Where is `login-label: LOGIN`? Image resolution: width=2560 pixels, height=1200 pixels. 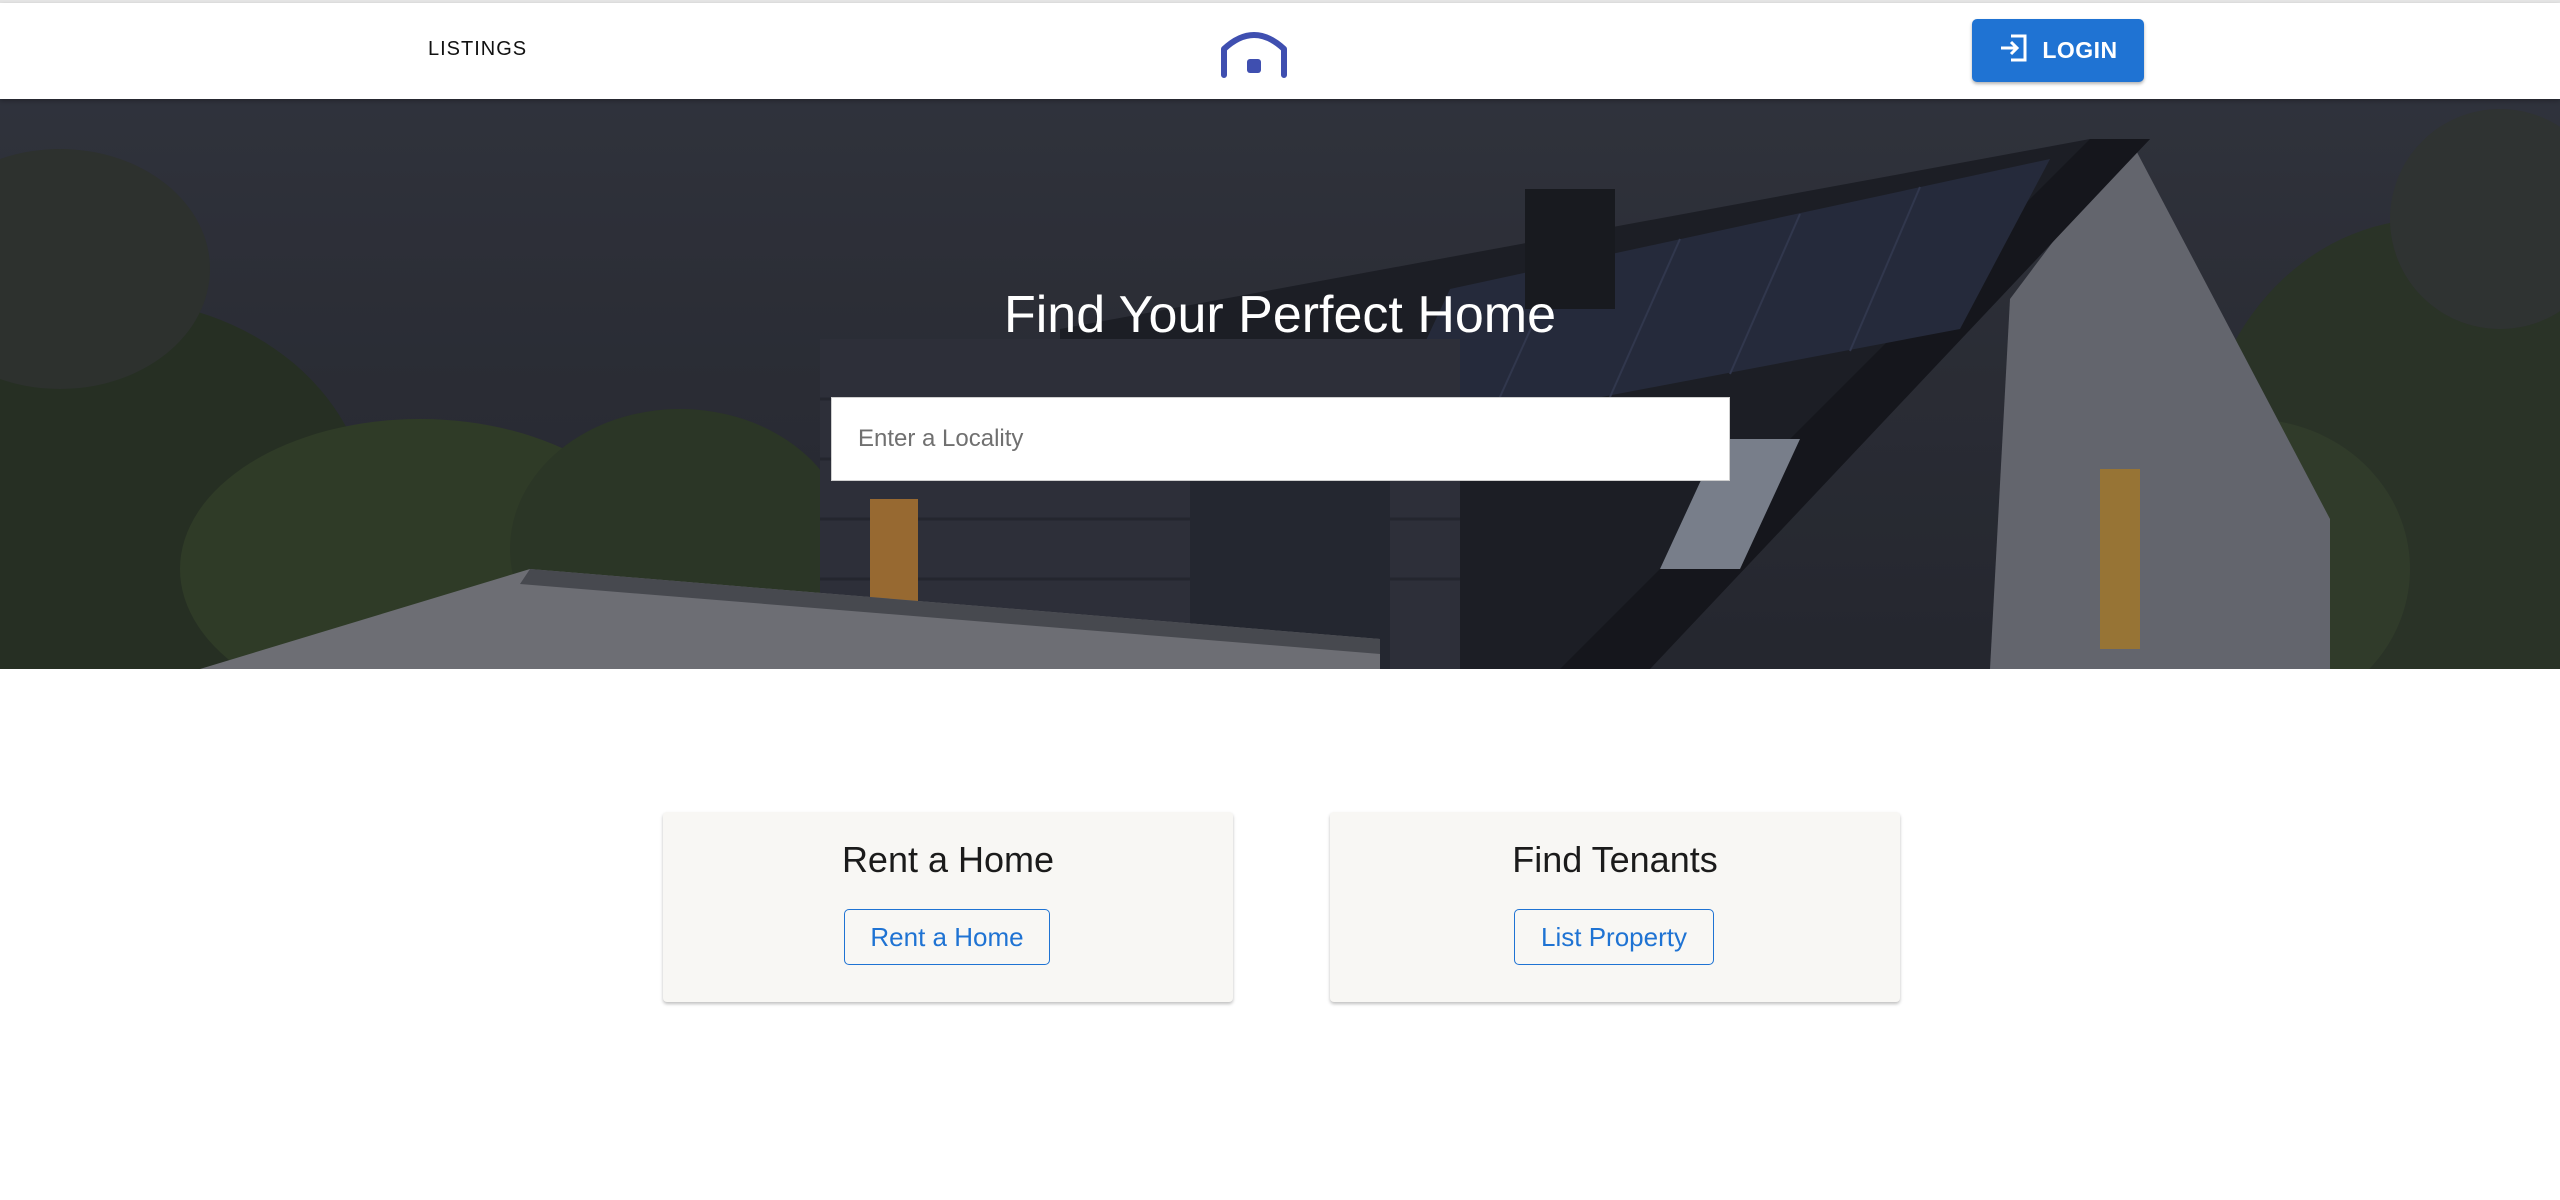
login-label: LOGIN is located at coordinates (2080, 50).